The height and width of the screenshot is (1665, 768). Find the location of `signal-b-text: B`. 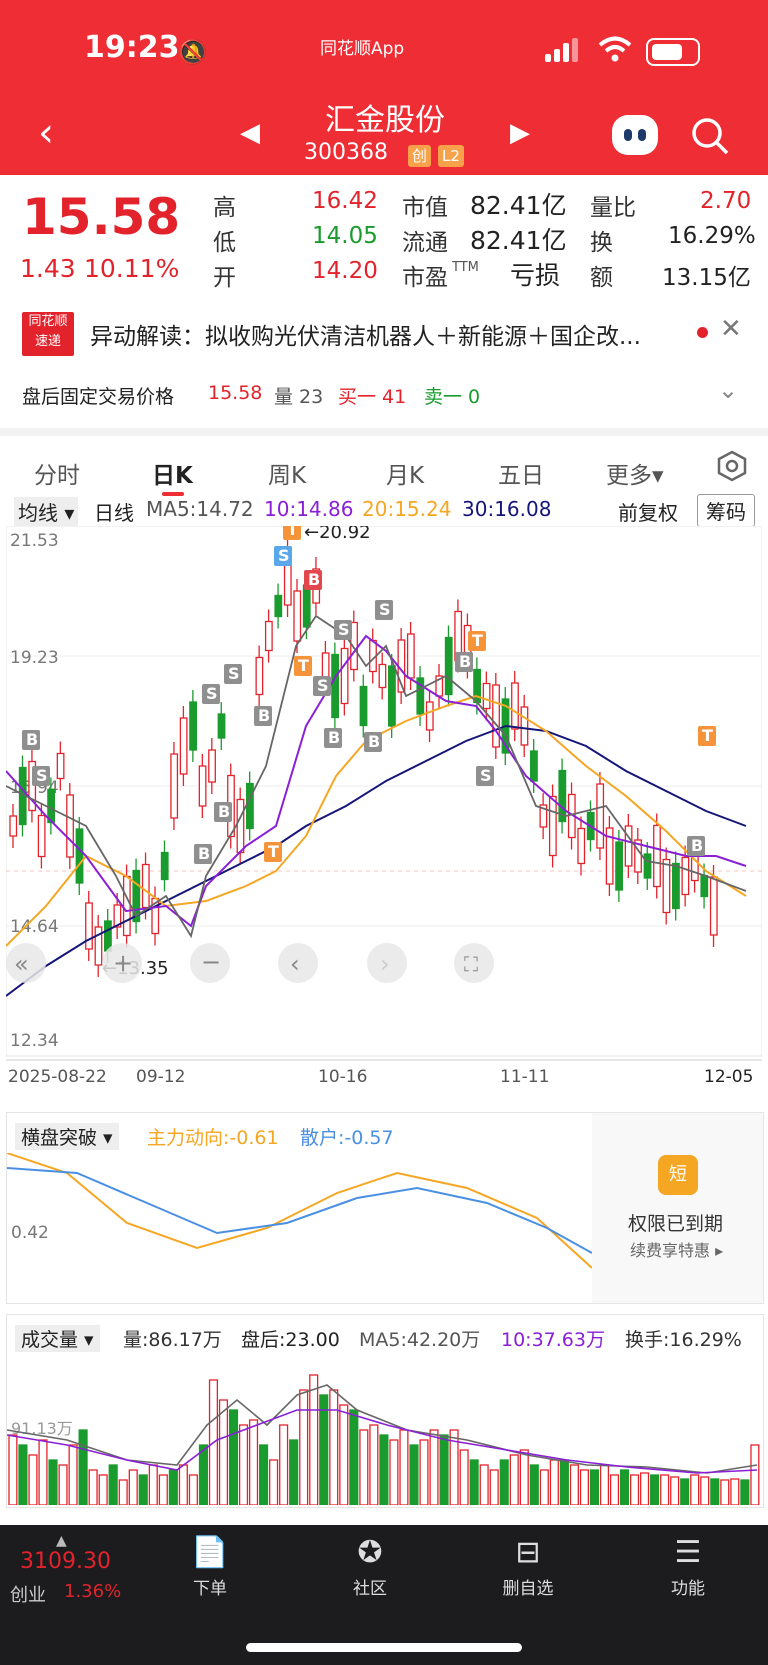

signal-b-text: B is located at coordinates (334, 737).